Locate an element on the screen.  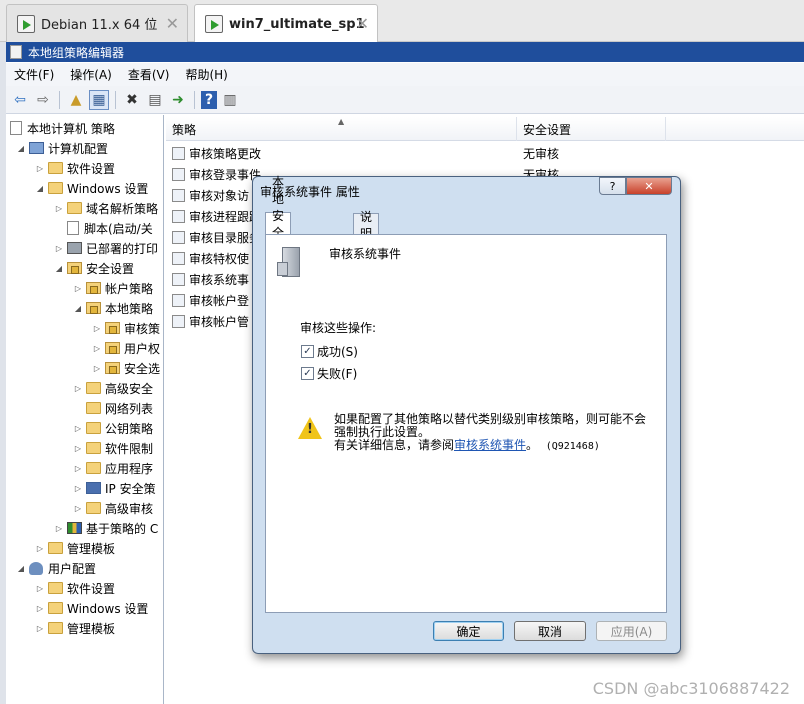
list-item: 审核帐户登 is located at coordinates (210, 300).